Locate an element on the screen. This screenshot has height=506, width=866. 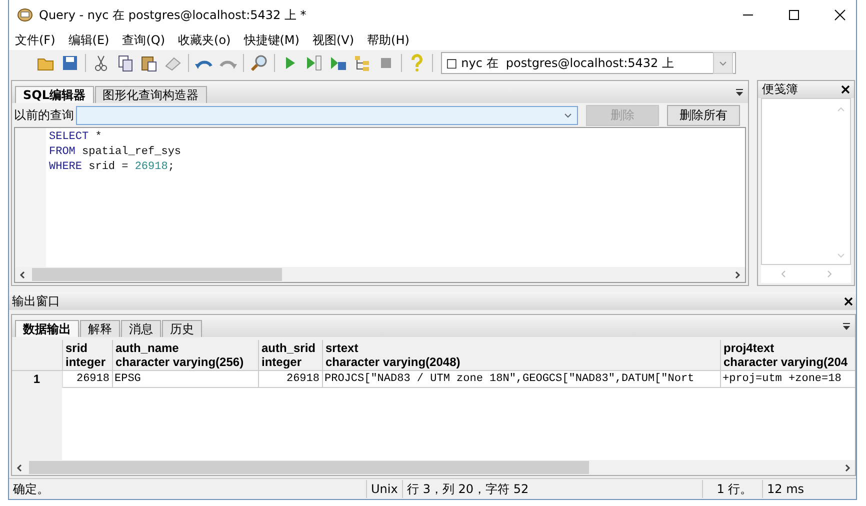
line-ending-status: Unix is located at coordinates (385, 489).